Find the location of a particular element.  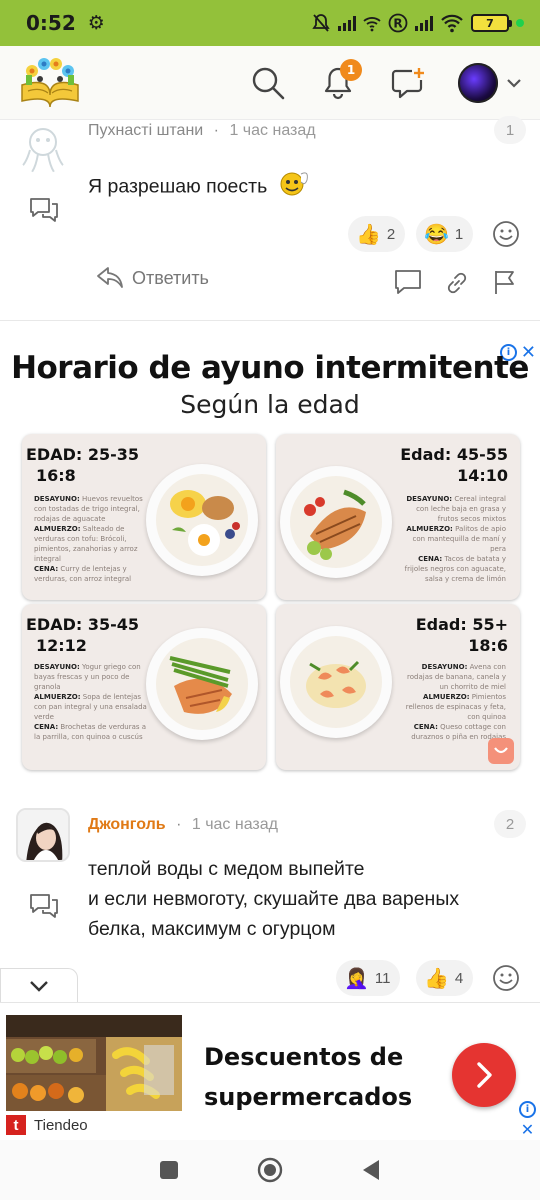

back-button is located at coordinates (371, 1170).